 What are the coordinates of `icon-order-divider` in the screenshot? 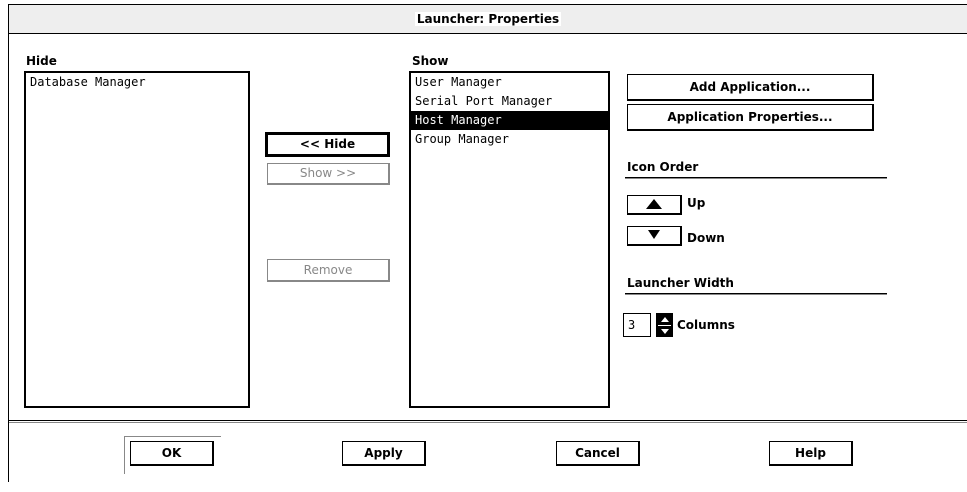 It's located at (756, 178).